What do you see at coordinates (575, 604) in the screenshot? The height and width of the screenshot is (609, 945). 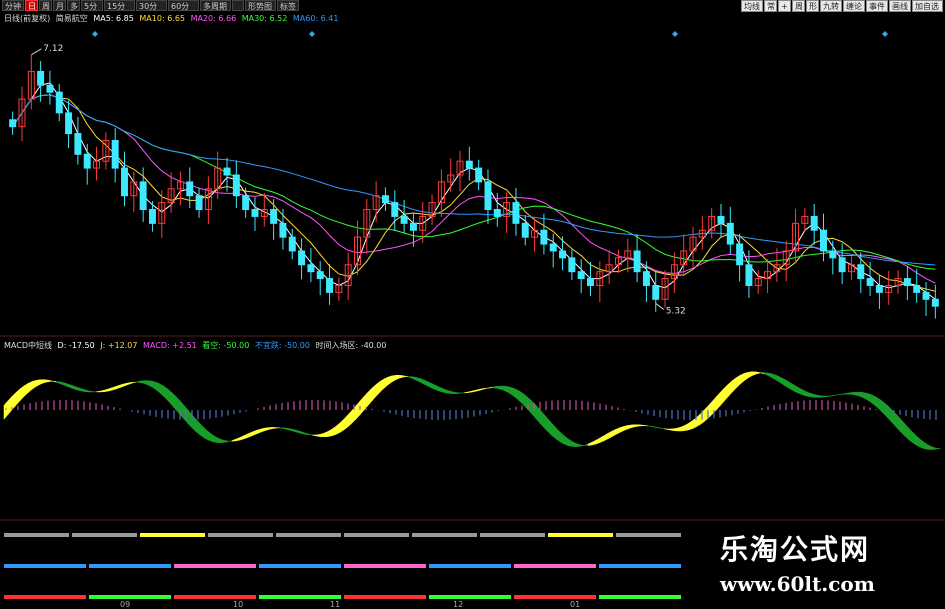 I see `x-tick-label: 01` at bounding box center [575, 604].